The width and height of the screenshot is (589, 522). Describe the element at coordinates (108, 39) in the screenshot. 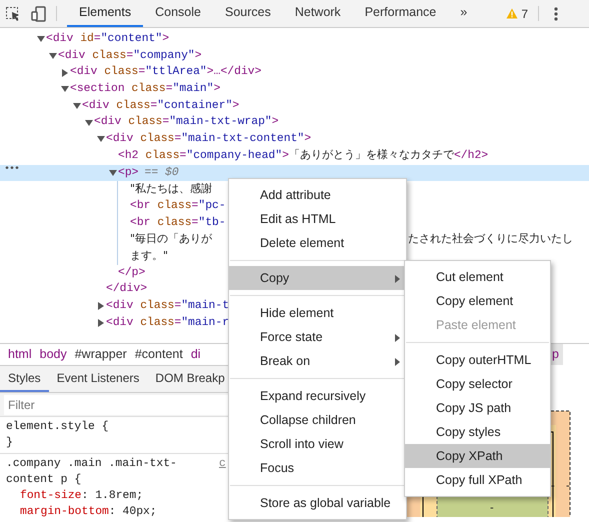

I see `node-markup: <div id="content">` at that location.